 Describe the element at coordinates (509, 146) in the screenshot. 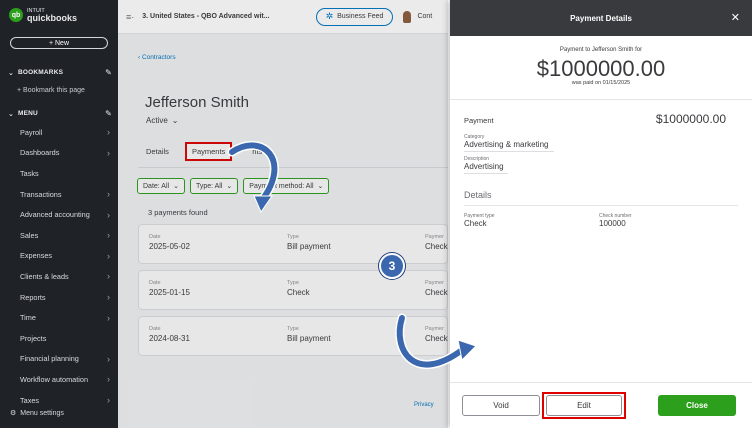

I see `category-value: Advertising & marketing` at that location.